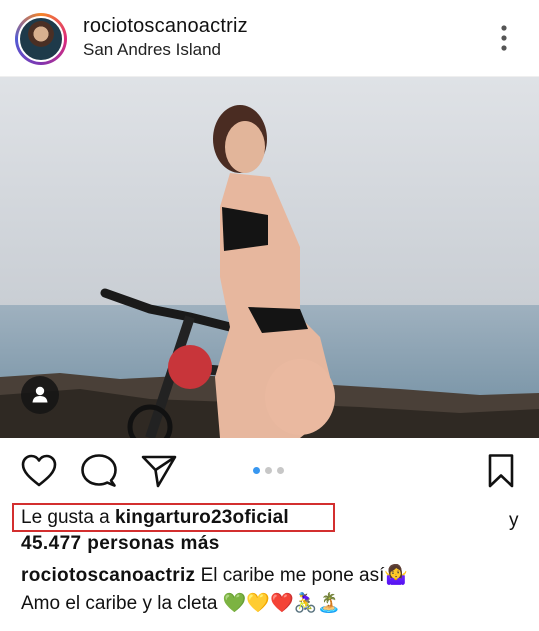 The image size is (539, 631). What do you see at coordinates (501, 471) in the screenshot?
I see `bookmark-icon` at bounding box center [501, 471].